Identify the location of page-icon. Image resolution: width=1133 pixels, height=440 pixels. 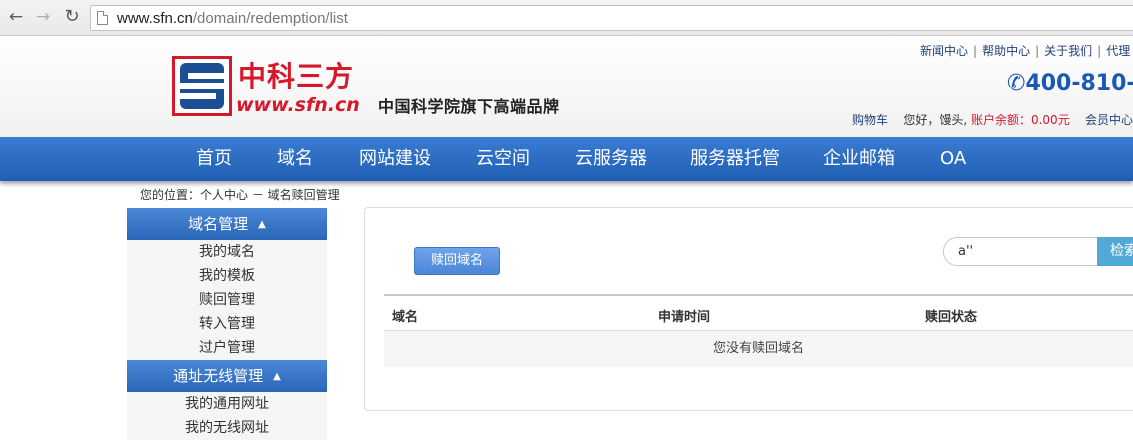
(102, 18).